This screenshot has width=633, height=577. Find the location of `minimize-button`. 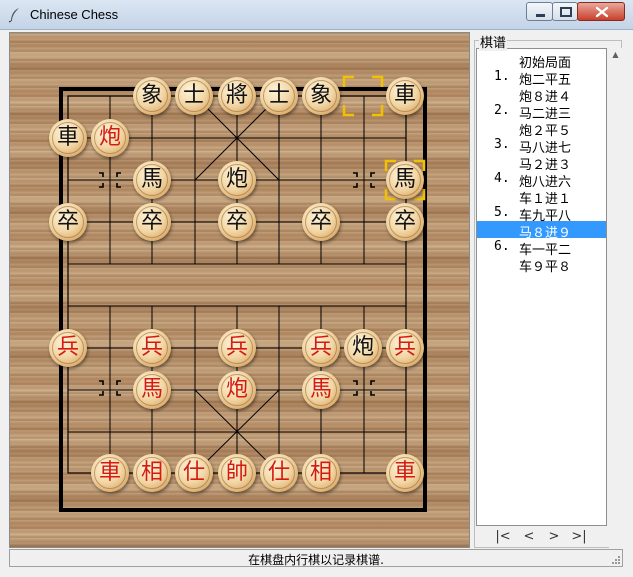

minimize-button is located at coordinates (539, 11).